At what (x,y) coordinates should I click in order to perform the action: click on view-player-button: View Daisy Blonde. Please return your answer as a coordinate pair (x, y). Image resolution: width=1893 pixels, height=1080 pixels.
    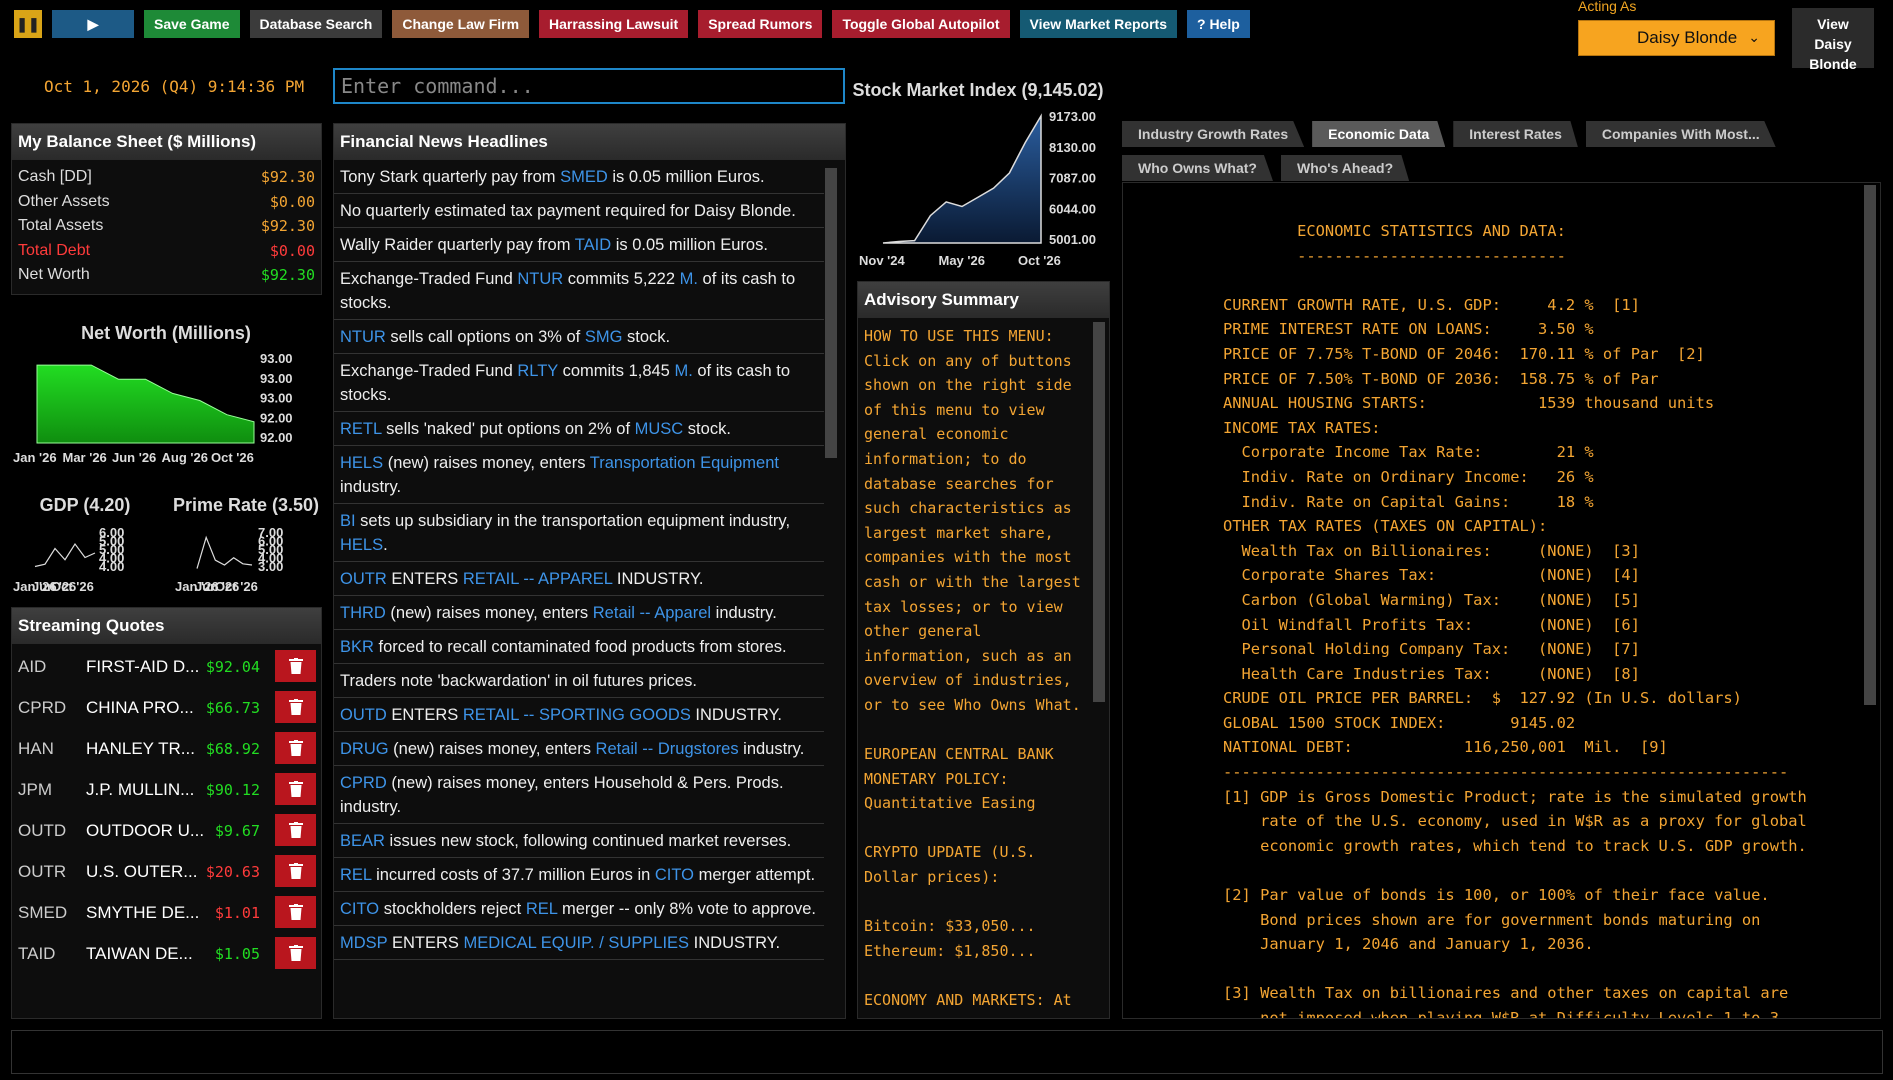
    Looking at the image, I should click on (1833, 40).